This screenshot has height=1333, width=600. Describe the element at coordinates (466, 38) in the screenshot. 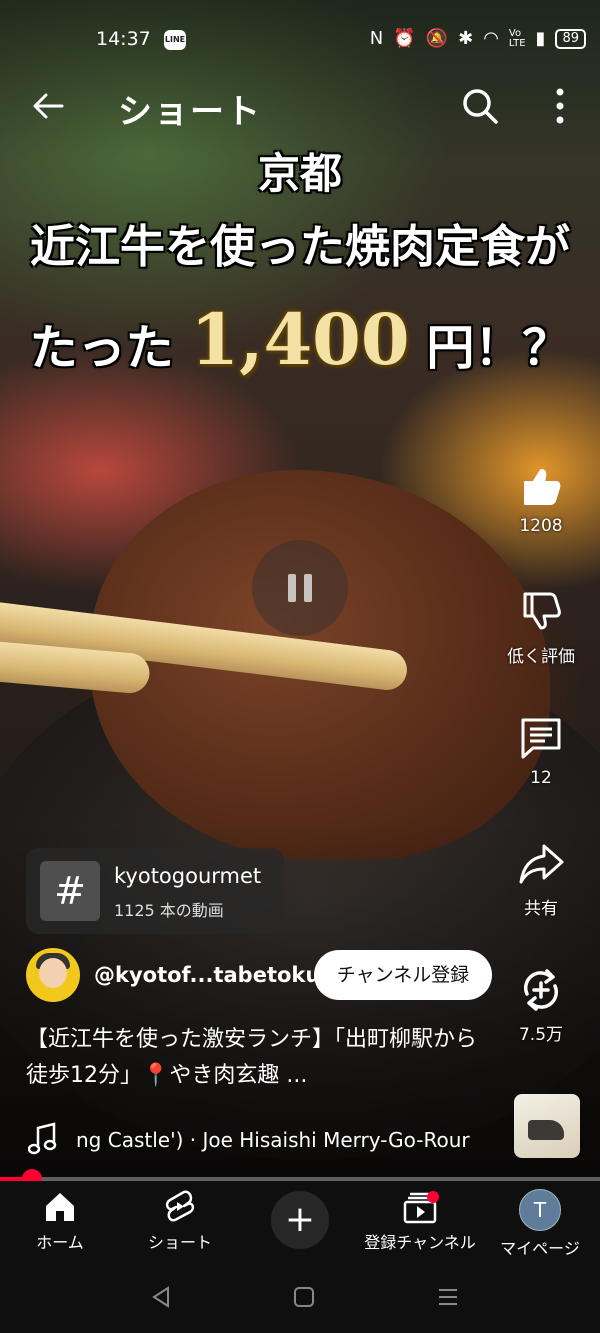

I see `bluetooth-icon: ✱` at that location.